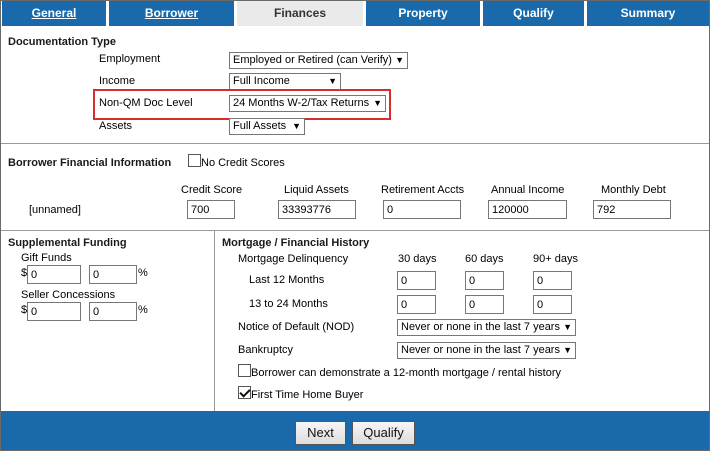  I want to click on qualify-button: Qualify, so click(383, 433).